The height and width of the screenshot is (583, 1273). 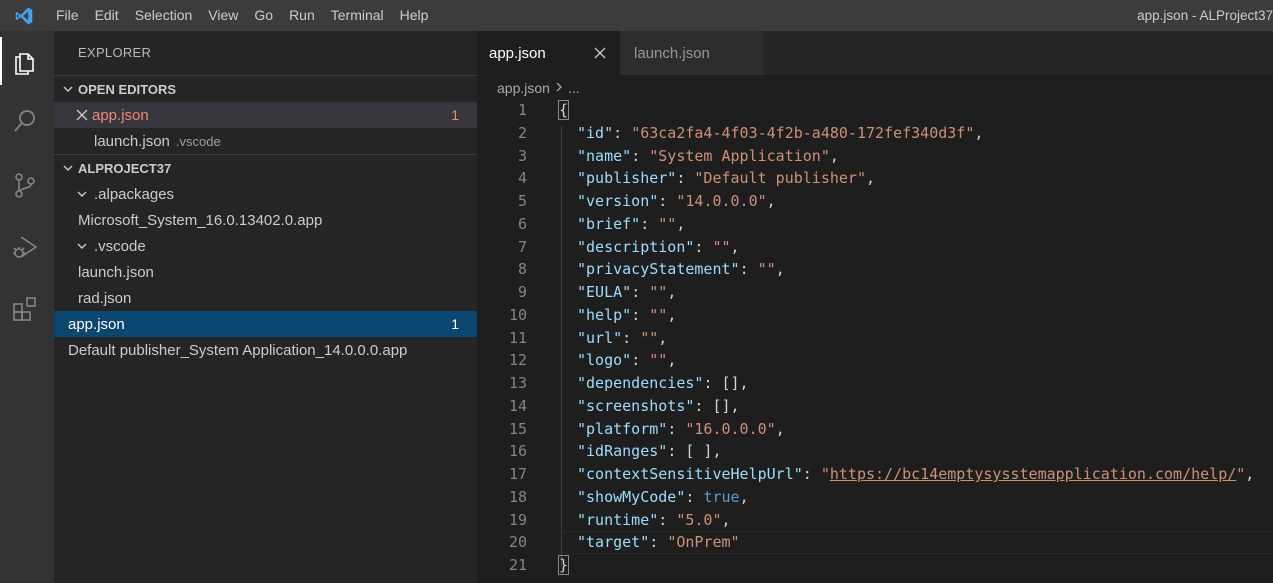 I want to click on menu-terminal: Terminal, so click(x=357, y=15).